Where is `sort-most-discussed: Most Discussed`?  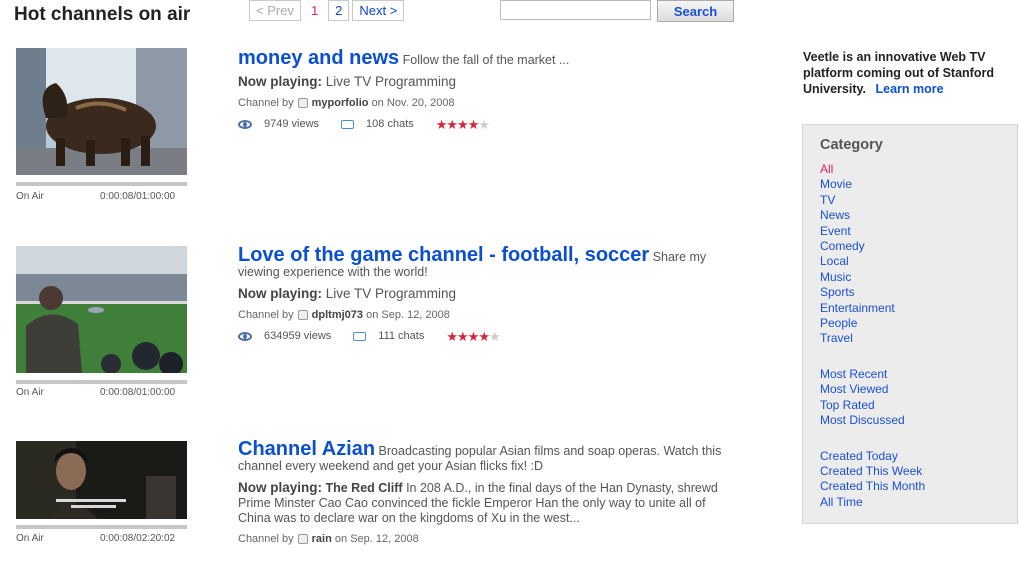
sort-most-discussed: Most Discussed is located at coordinates (918, 420).